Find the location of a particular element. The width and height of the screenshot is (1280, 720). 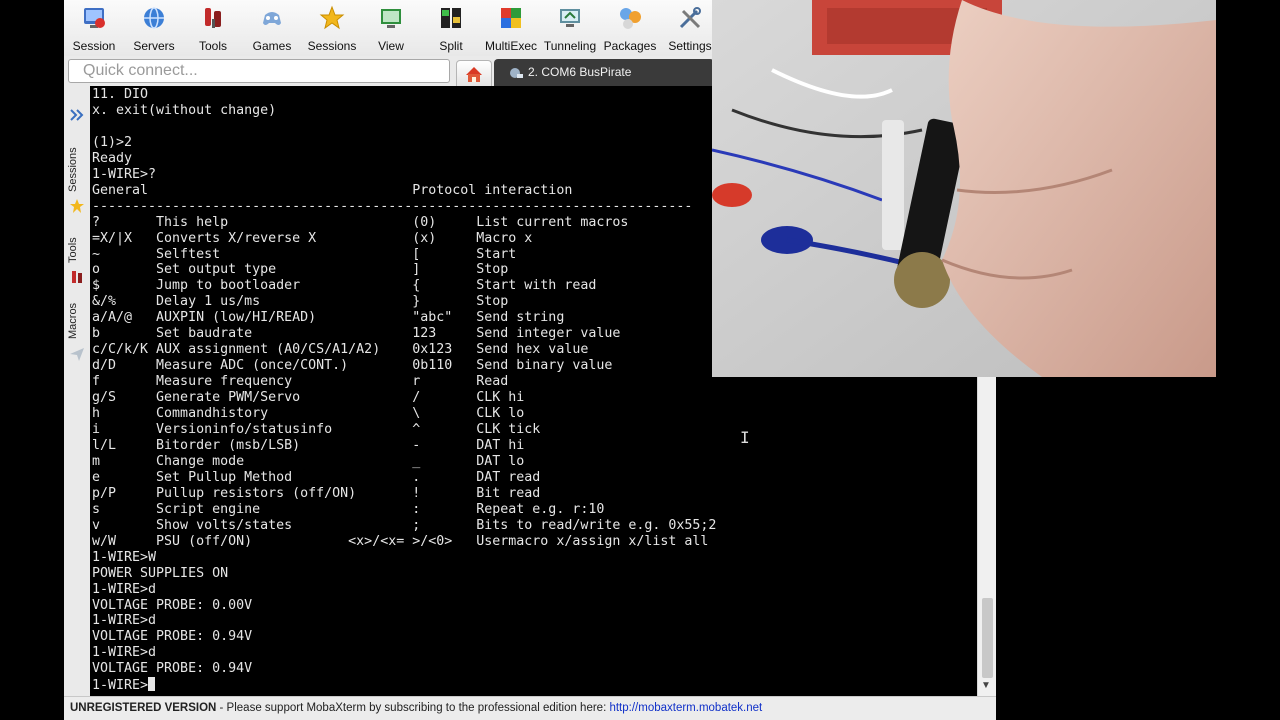

terminal-line: x. exit(without change) is located at coordinates (184, 110).